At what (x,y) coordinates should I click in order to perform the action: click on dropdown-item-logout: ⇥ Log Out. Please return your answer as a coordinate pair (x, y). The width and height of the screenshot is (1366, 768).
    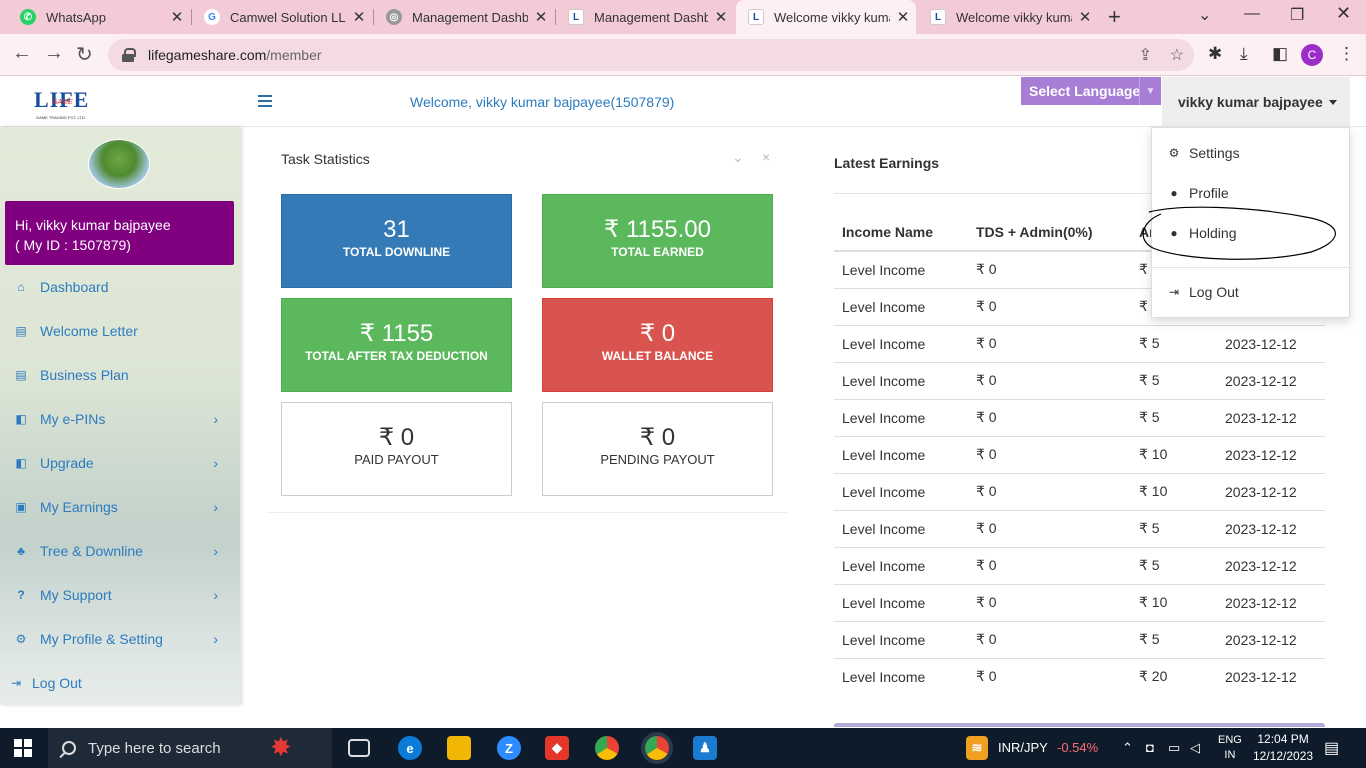
    Looking at the image, I should click on (1203, 292).